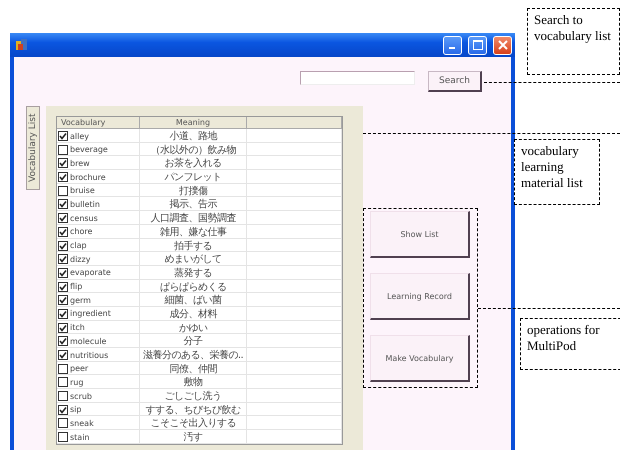 The width and height of the screenshot is (620, 450). What do you see at coordinates (77, 382) in the screenshot?
I see `word-text: rug` at bounding box center [77, 382].